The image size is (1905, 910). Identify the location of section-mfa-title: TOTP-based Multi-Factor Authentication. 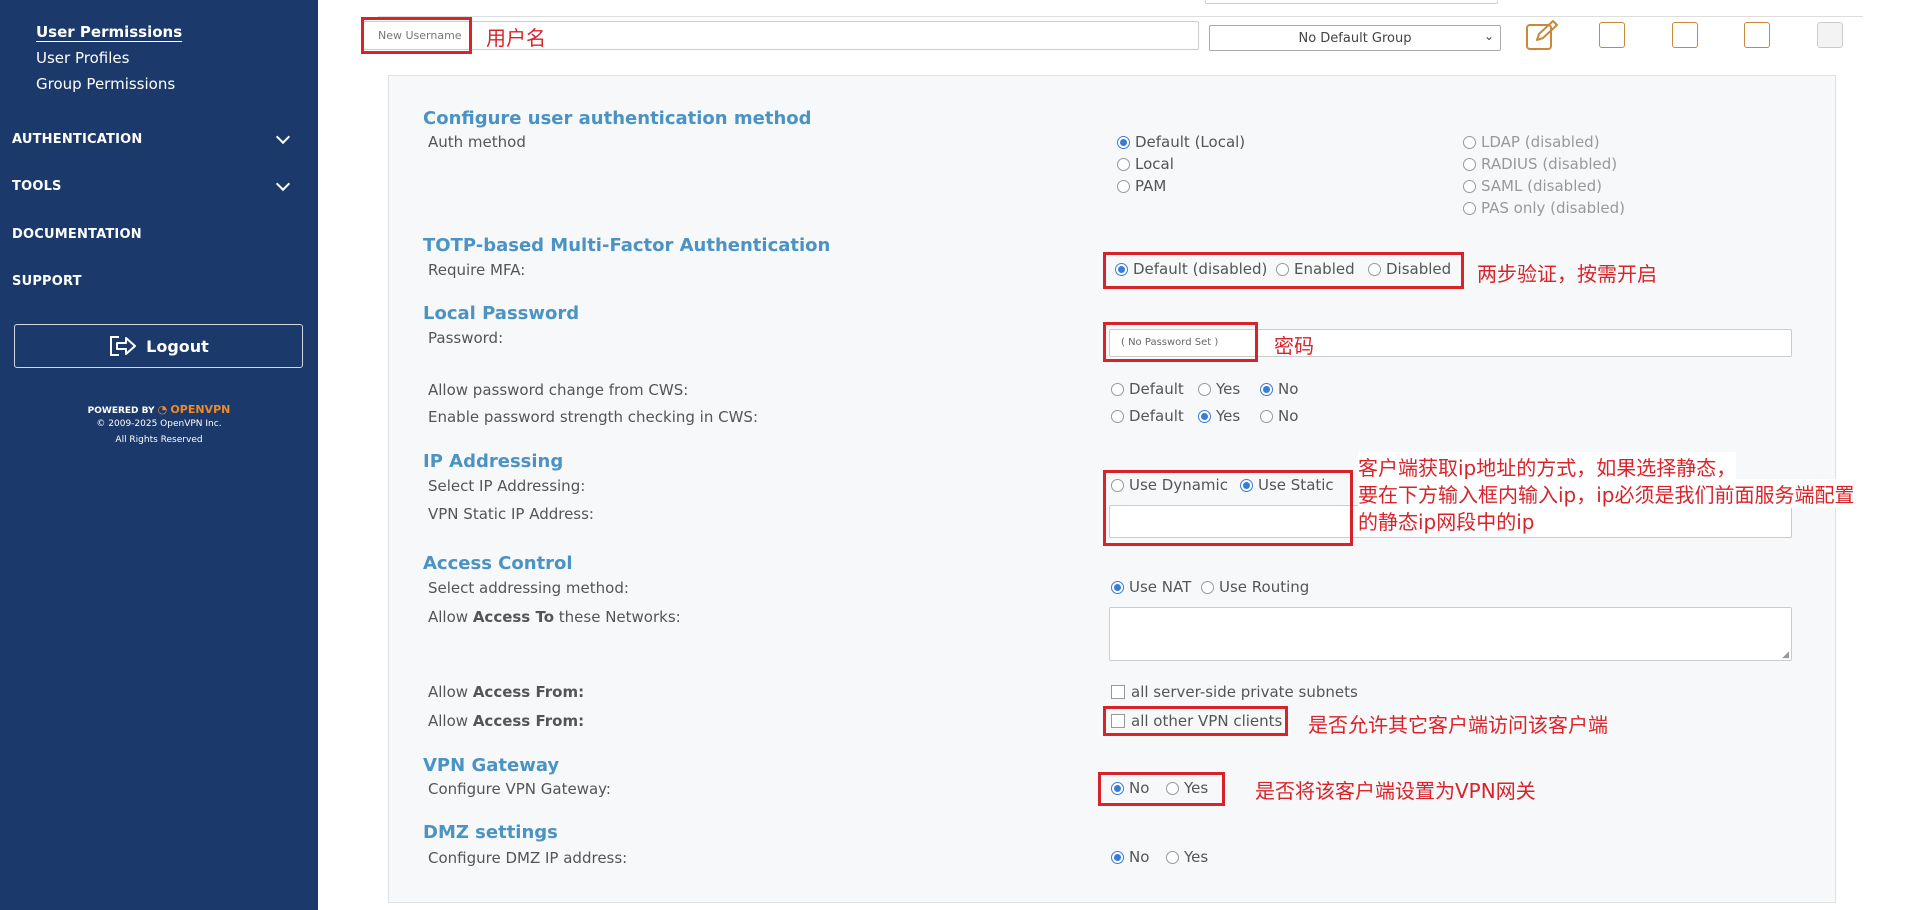
(627, 245).